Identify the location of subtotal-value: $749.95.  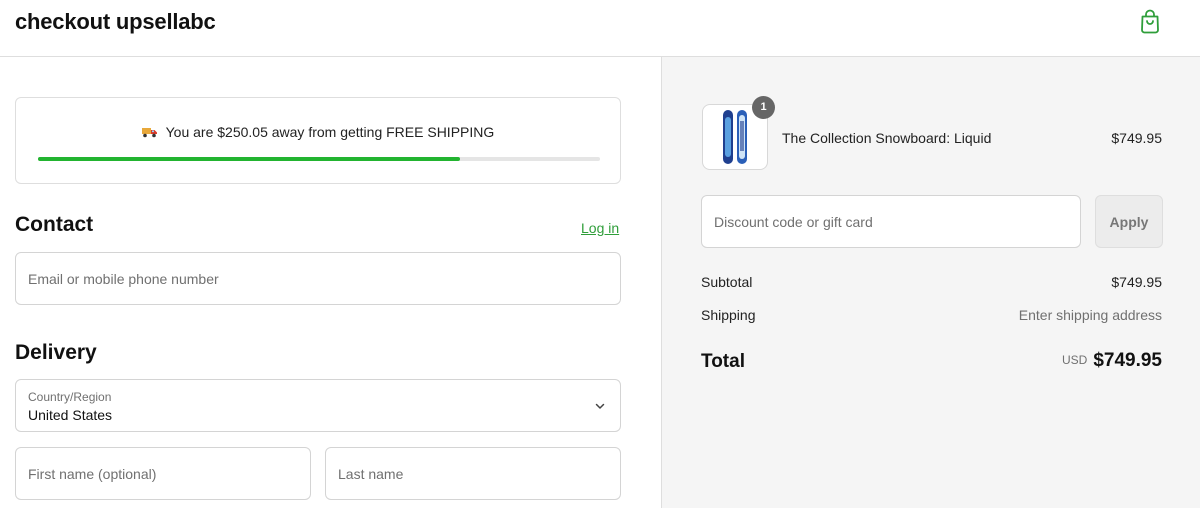
(1136, 282).